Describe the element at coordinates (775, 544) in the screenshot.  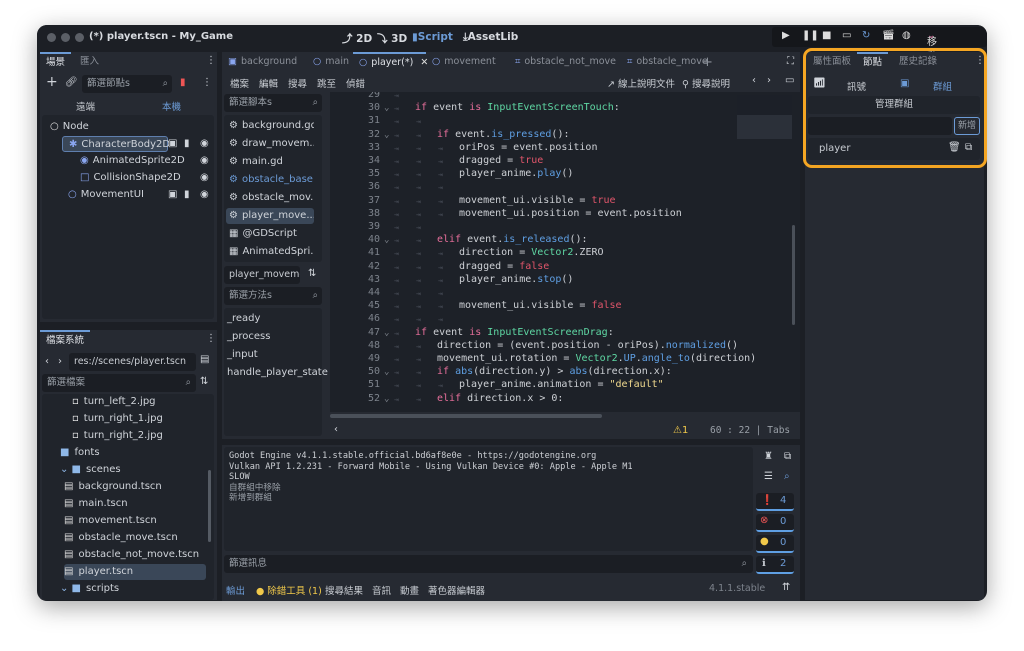
I see `filter-warnings-toggle: ● 0` at that location.